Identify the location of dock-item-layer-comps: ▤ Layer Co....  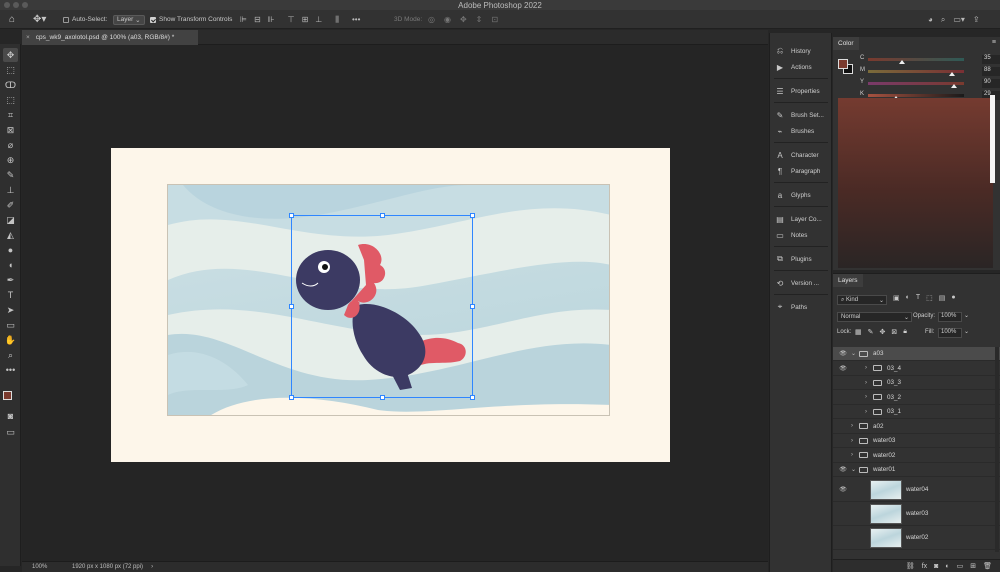
(801, 219).